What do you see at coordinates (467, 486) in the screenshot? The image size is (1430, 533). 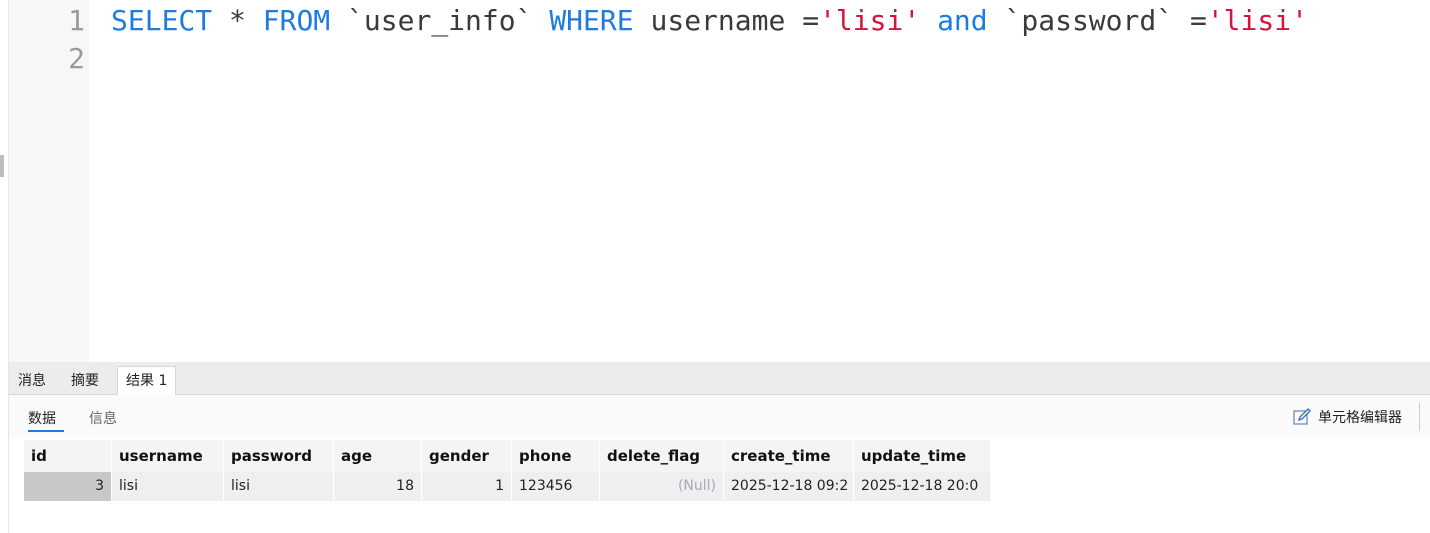 I see `cell-gender: 1` at bounding box center [467, 486].